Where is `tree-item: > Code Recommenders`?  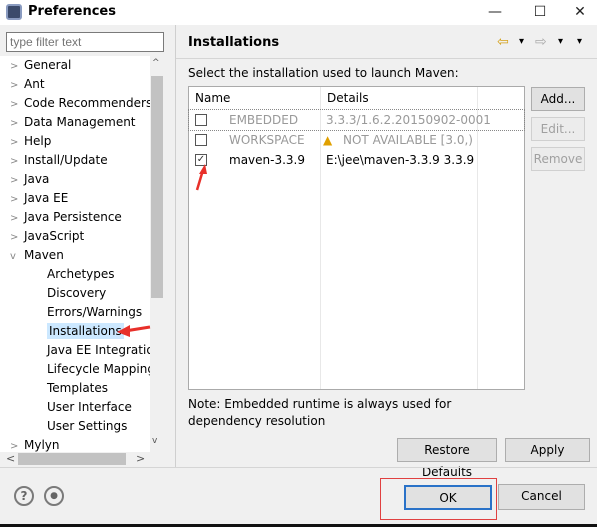
tree-item: > Code Recommenders is located at coordinates (81, 103).